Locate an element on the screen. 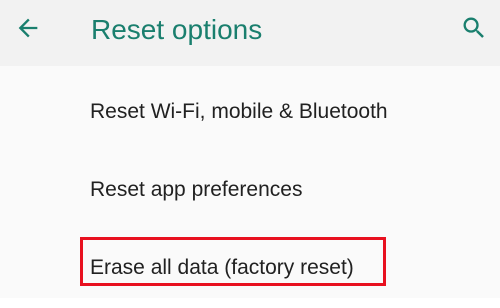 The height and width of the screenshot is (308, 500). highlight-box is located at coordinates (233, 261).